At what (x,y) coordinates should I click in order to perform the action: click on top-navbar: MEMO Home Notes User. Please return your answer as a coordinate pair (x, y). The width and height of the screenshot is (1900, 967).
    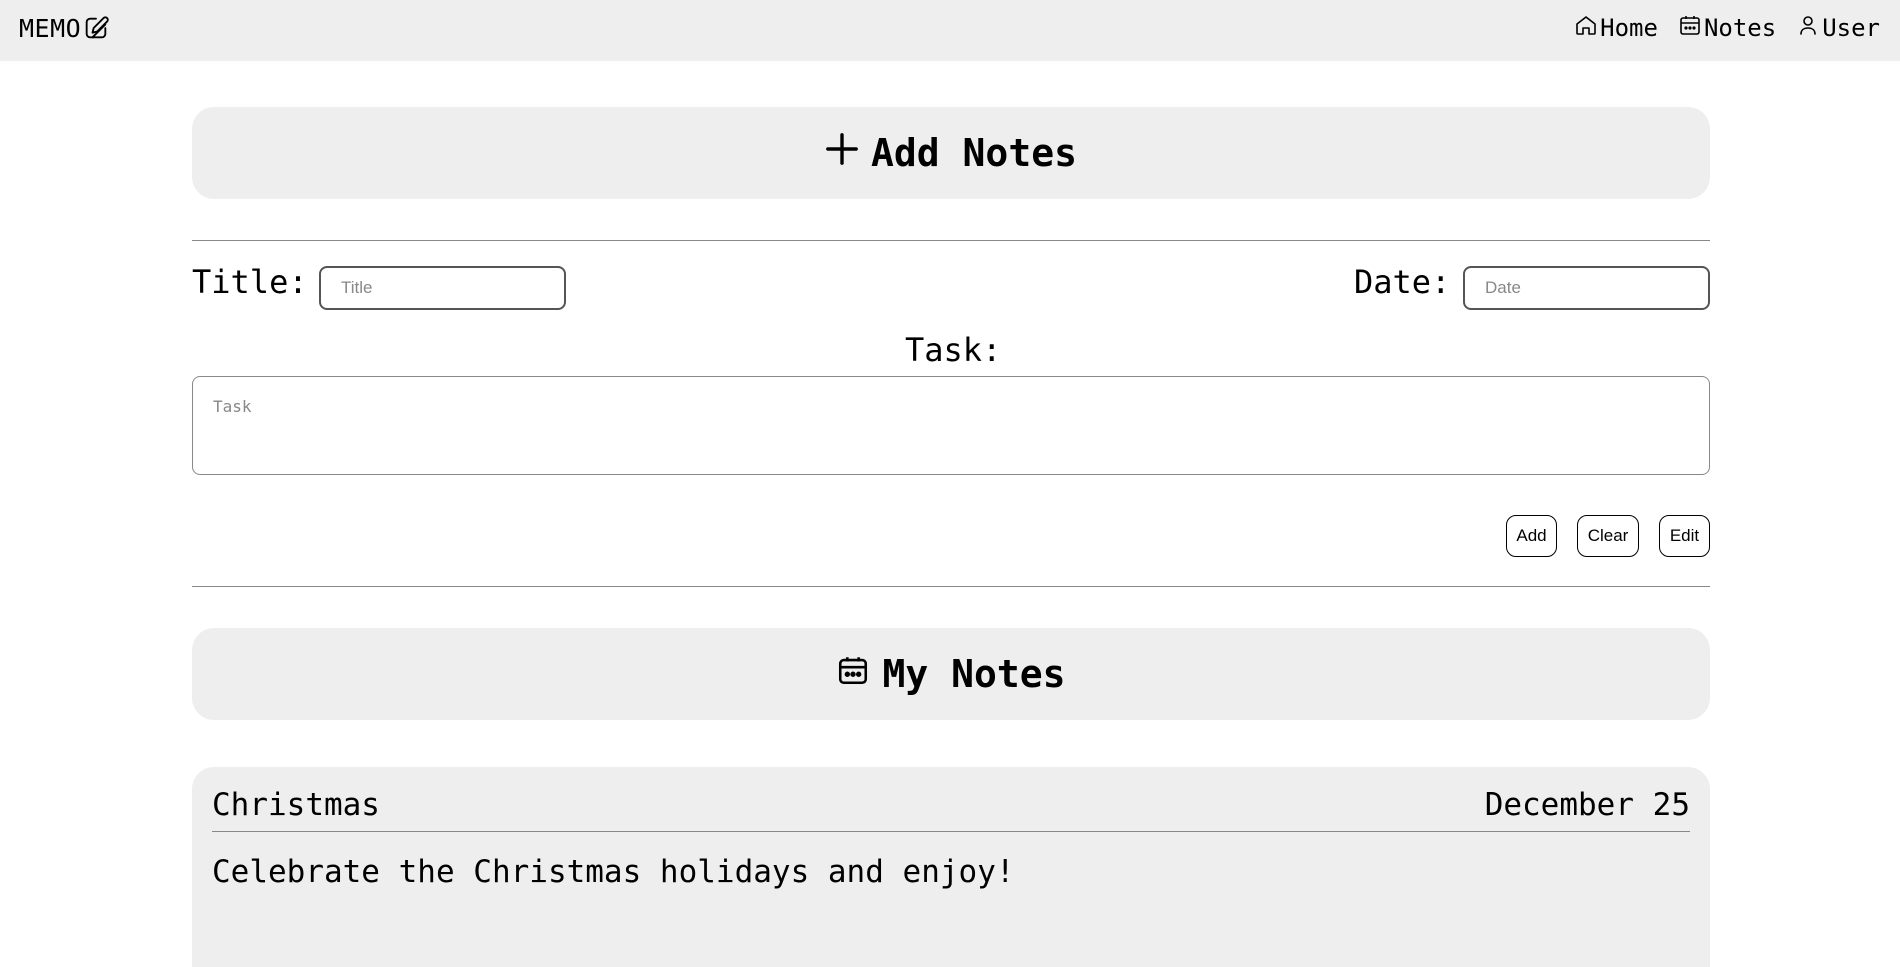
    Looking at the image, I should click on (950, 30).